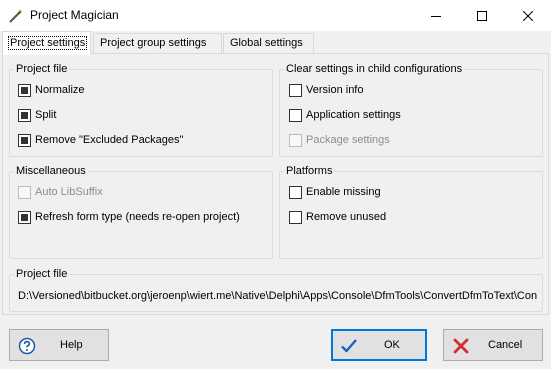  Describe the element at coordinates (505, 345) in the screenshot. I see `cancel-button-label: Cancel` at that location.